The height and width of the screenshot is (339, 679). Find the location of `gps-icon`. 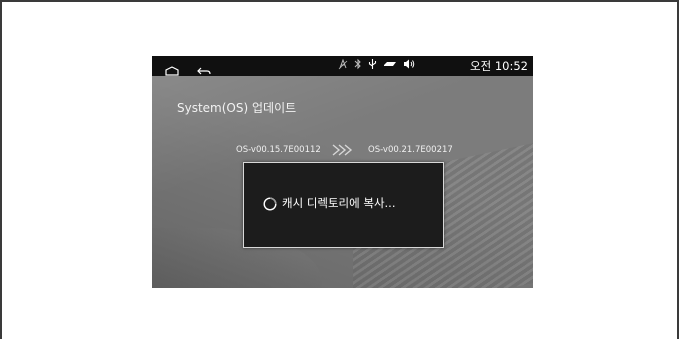

gps-icon is located at coordinates (343, 66).